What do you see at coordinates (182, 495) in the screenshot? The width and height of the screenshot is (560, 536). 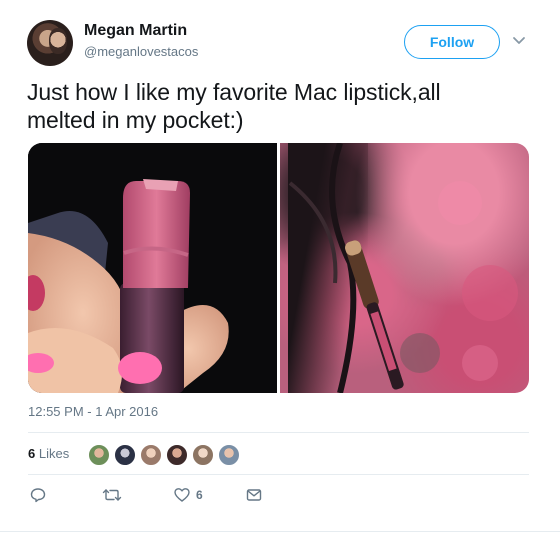 I see `heart-icon` at bounding box center [182, 495].